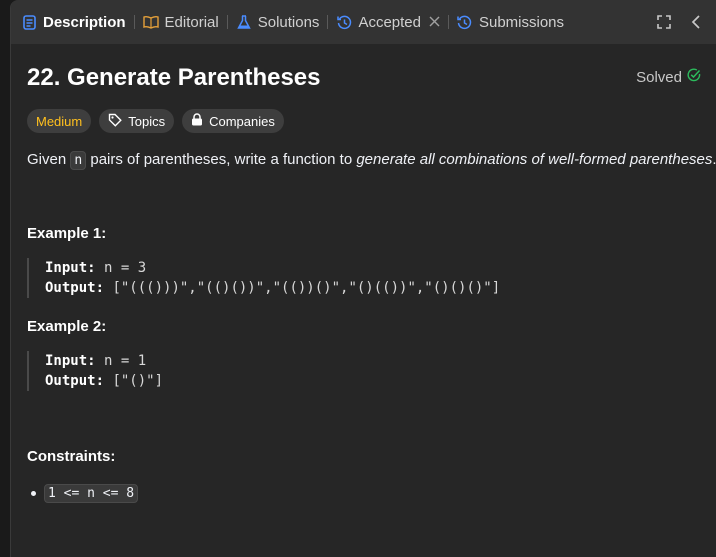 Image resolution: width=716 pixels, height=557 pixels. I want to click on inline-code: n, so click(78, 160).